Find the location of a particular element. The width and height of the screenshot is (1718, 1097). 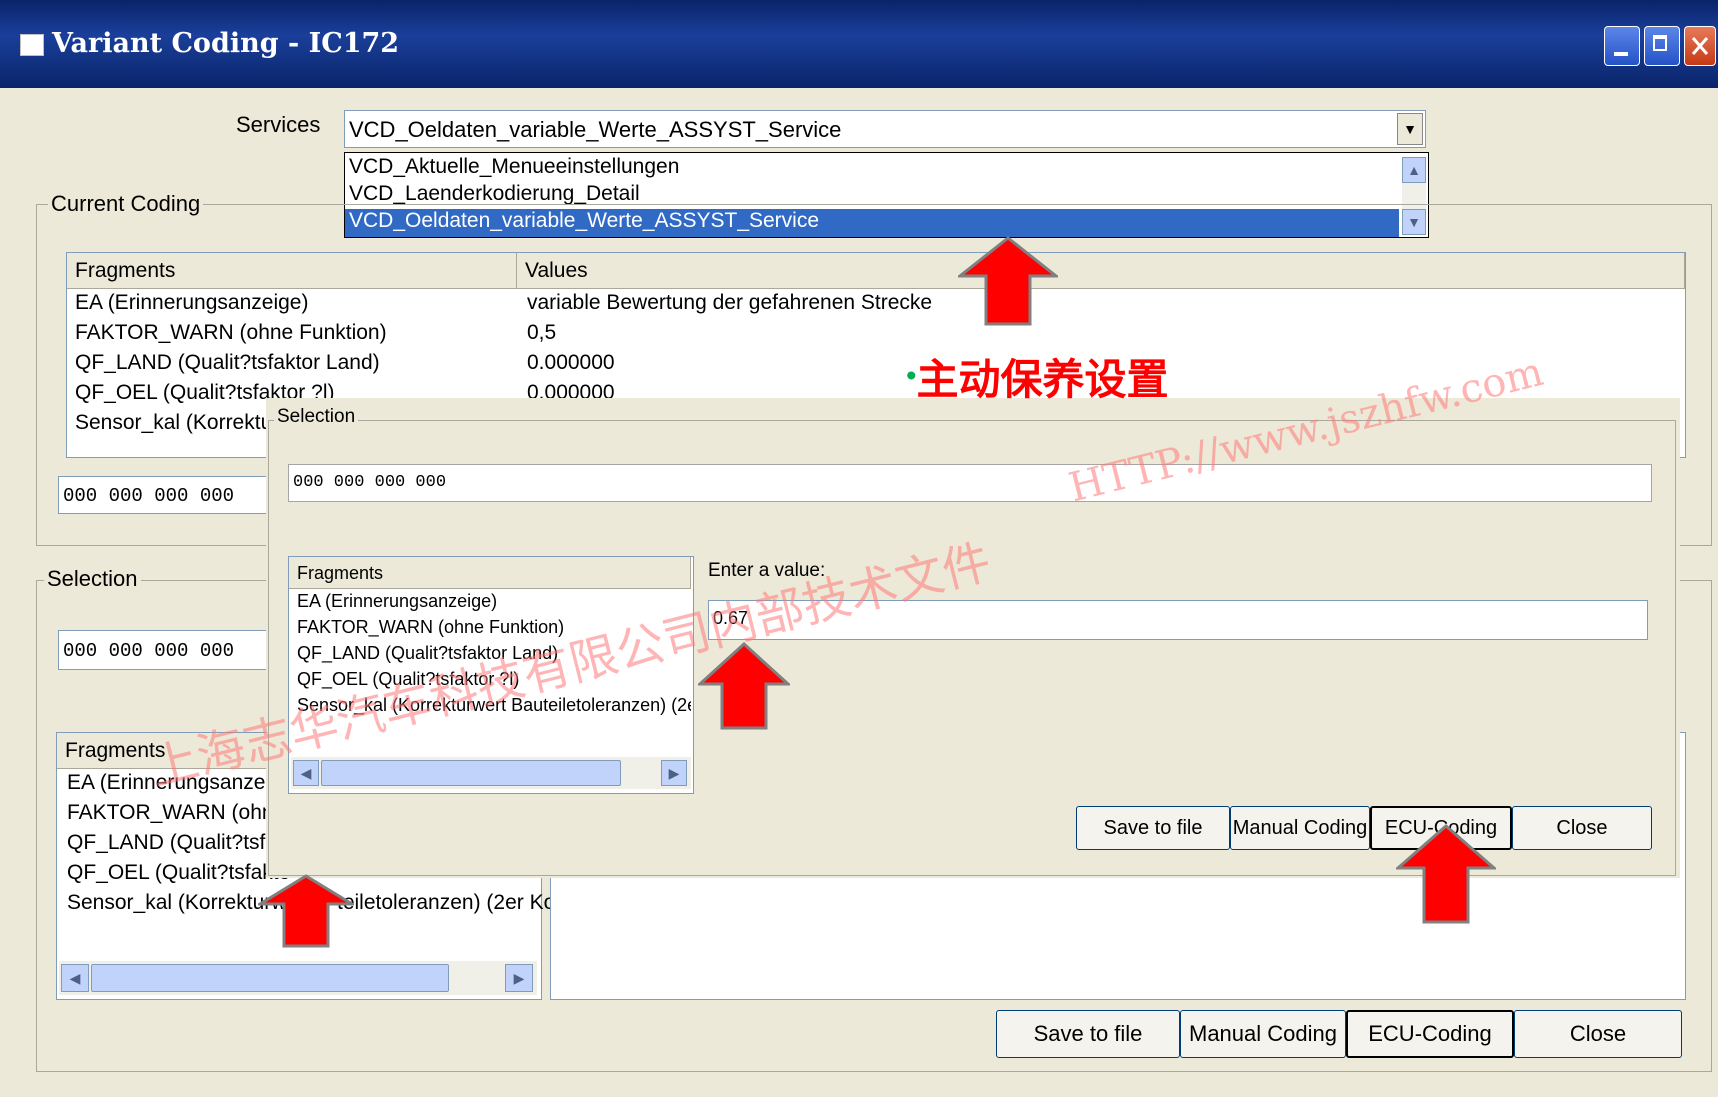

chevron-down-icon: ▼ is located at coordinates (1410, 129).